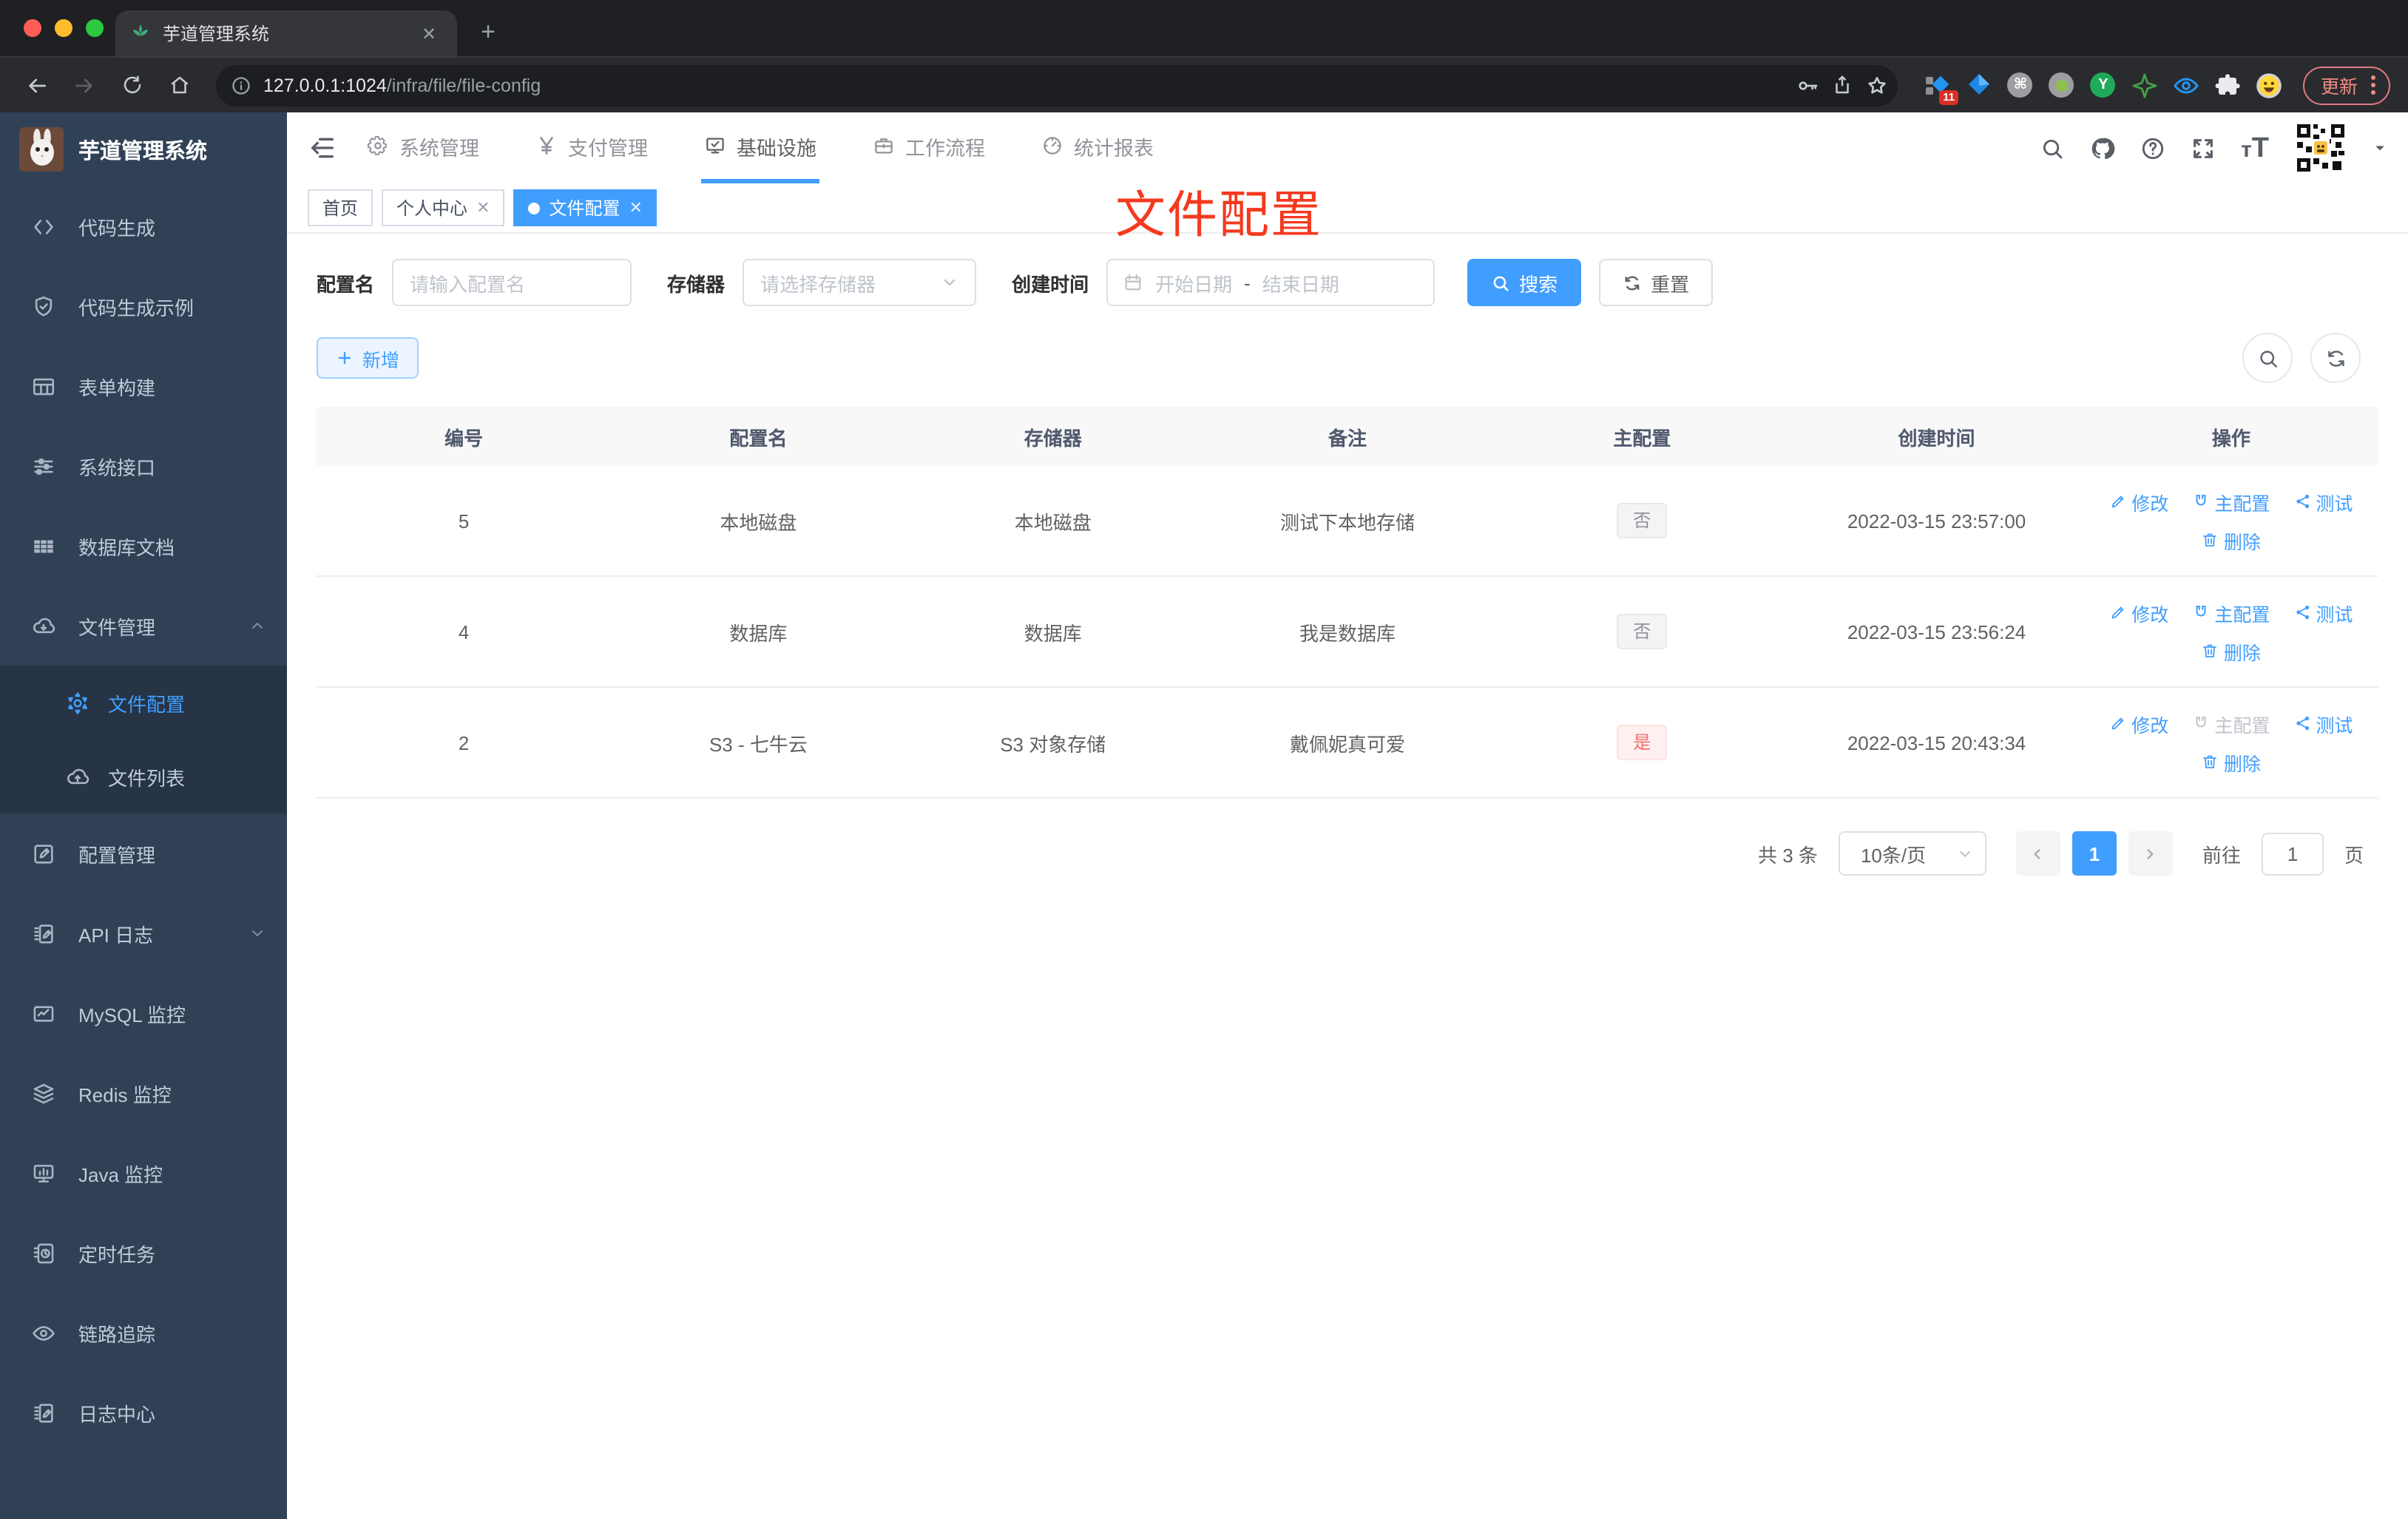 The height and width of the screenshot is (1519, 2408). Describe the element at coordinates (2144, 85) in the screenshot. I see `green-star-icon` at that location.